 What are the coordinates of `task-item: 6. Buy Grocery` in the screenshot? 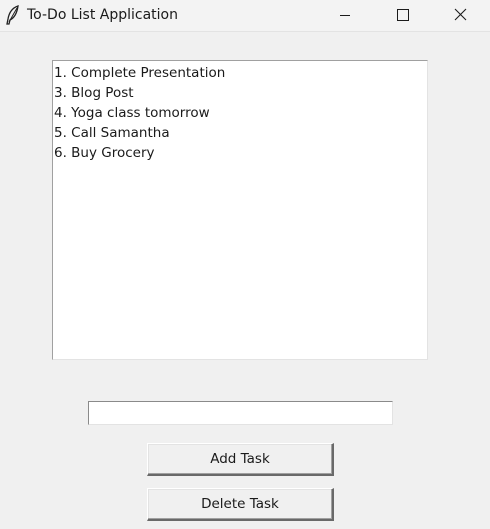 It's located at (240, 153).